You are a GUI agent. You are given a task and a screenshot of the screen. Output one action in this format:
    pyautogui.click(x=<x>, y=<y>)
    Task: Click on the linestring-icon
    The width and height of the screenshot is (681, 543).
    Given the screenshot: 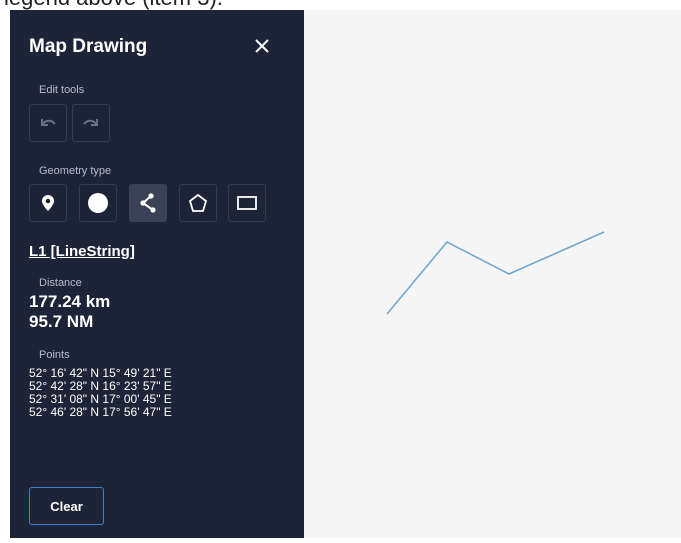 What is the action you would take?
    pyautogui.click(x=148, y=203)
    